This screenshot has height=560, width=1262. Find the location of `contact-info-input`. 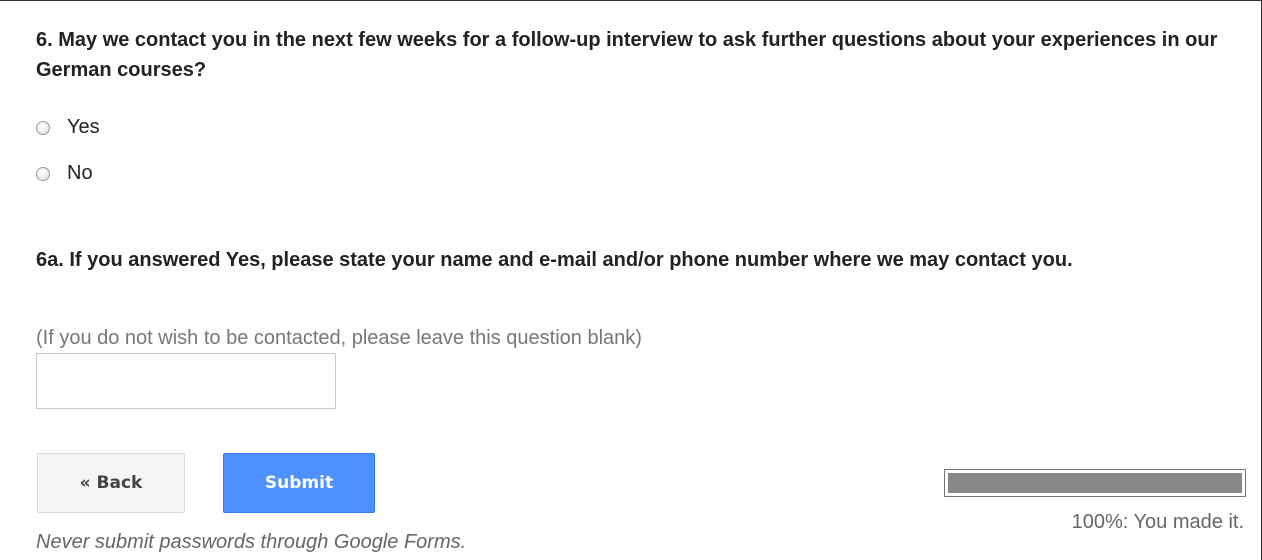

contact-info-input is located at coordinates (186, 381).